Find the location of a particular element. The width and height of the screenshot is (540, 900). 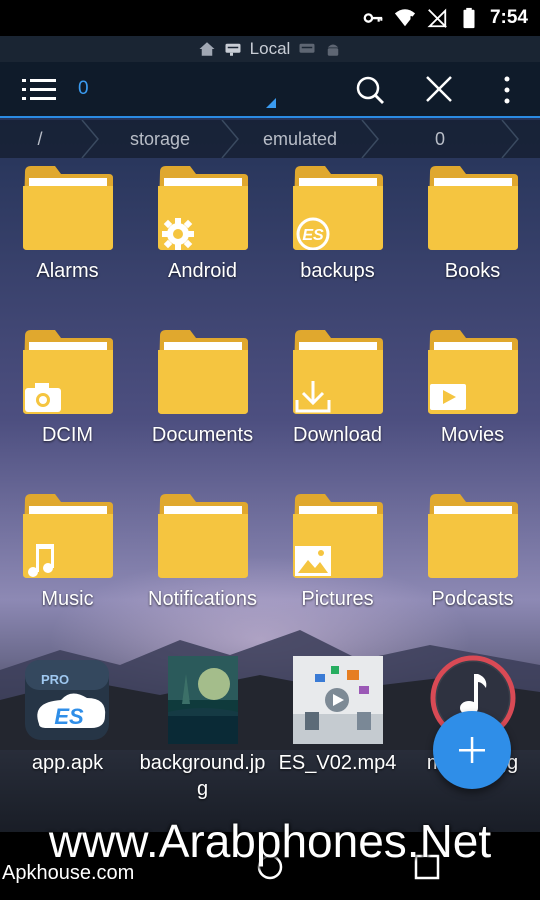

folder-item: Books is located at coordinates (472, 223).